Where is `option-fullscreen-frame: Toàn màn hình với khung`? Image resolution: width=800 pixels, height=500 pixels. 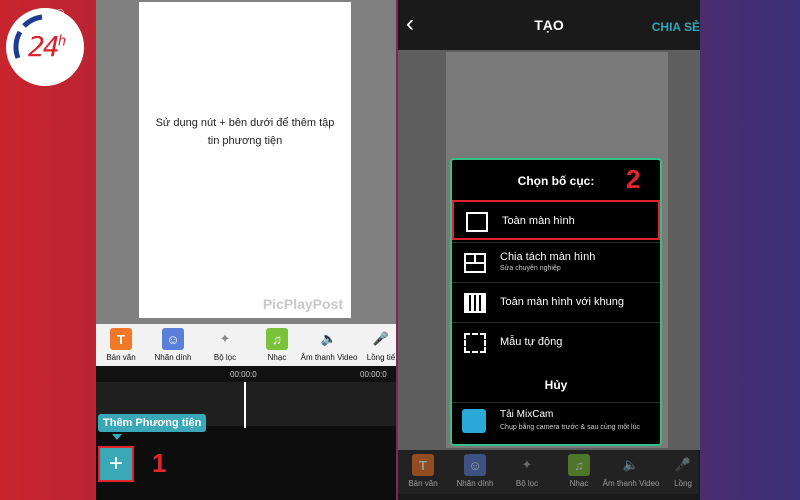
option-fullscreen-frame: Toàn màn hình với khung is located at coordinates (556, 302).